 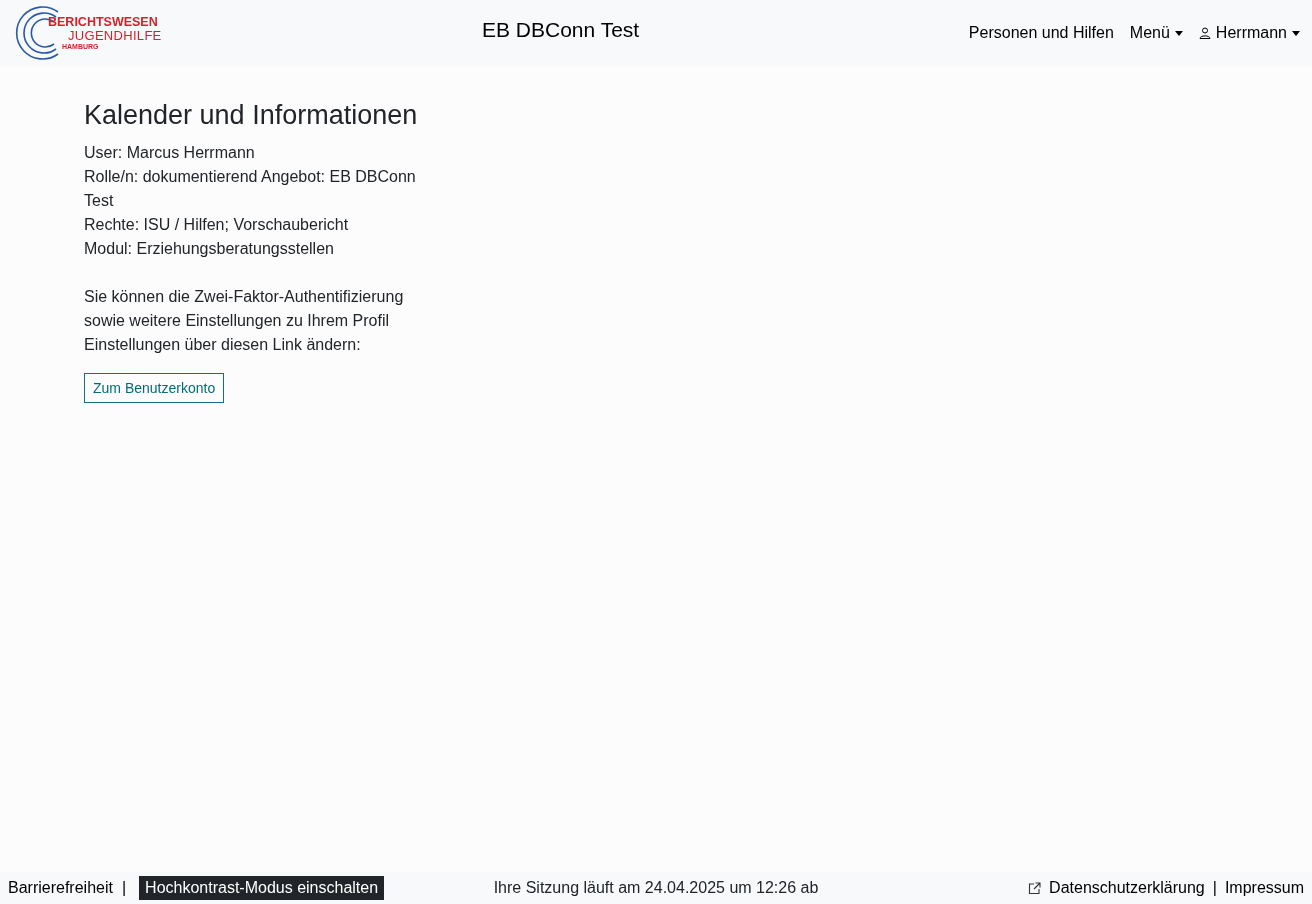 I want to click on footer-link: Datenschutzerklärung, so click(x=1127, y=888).